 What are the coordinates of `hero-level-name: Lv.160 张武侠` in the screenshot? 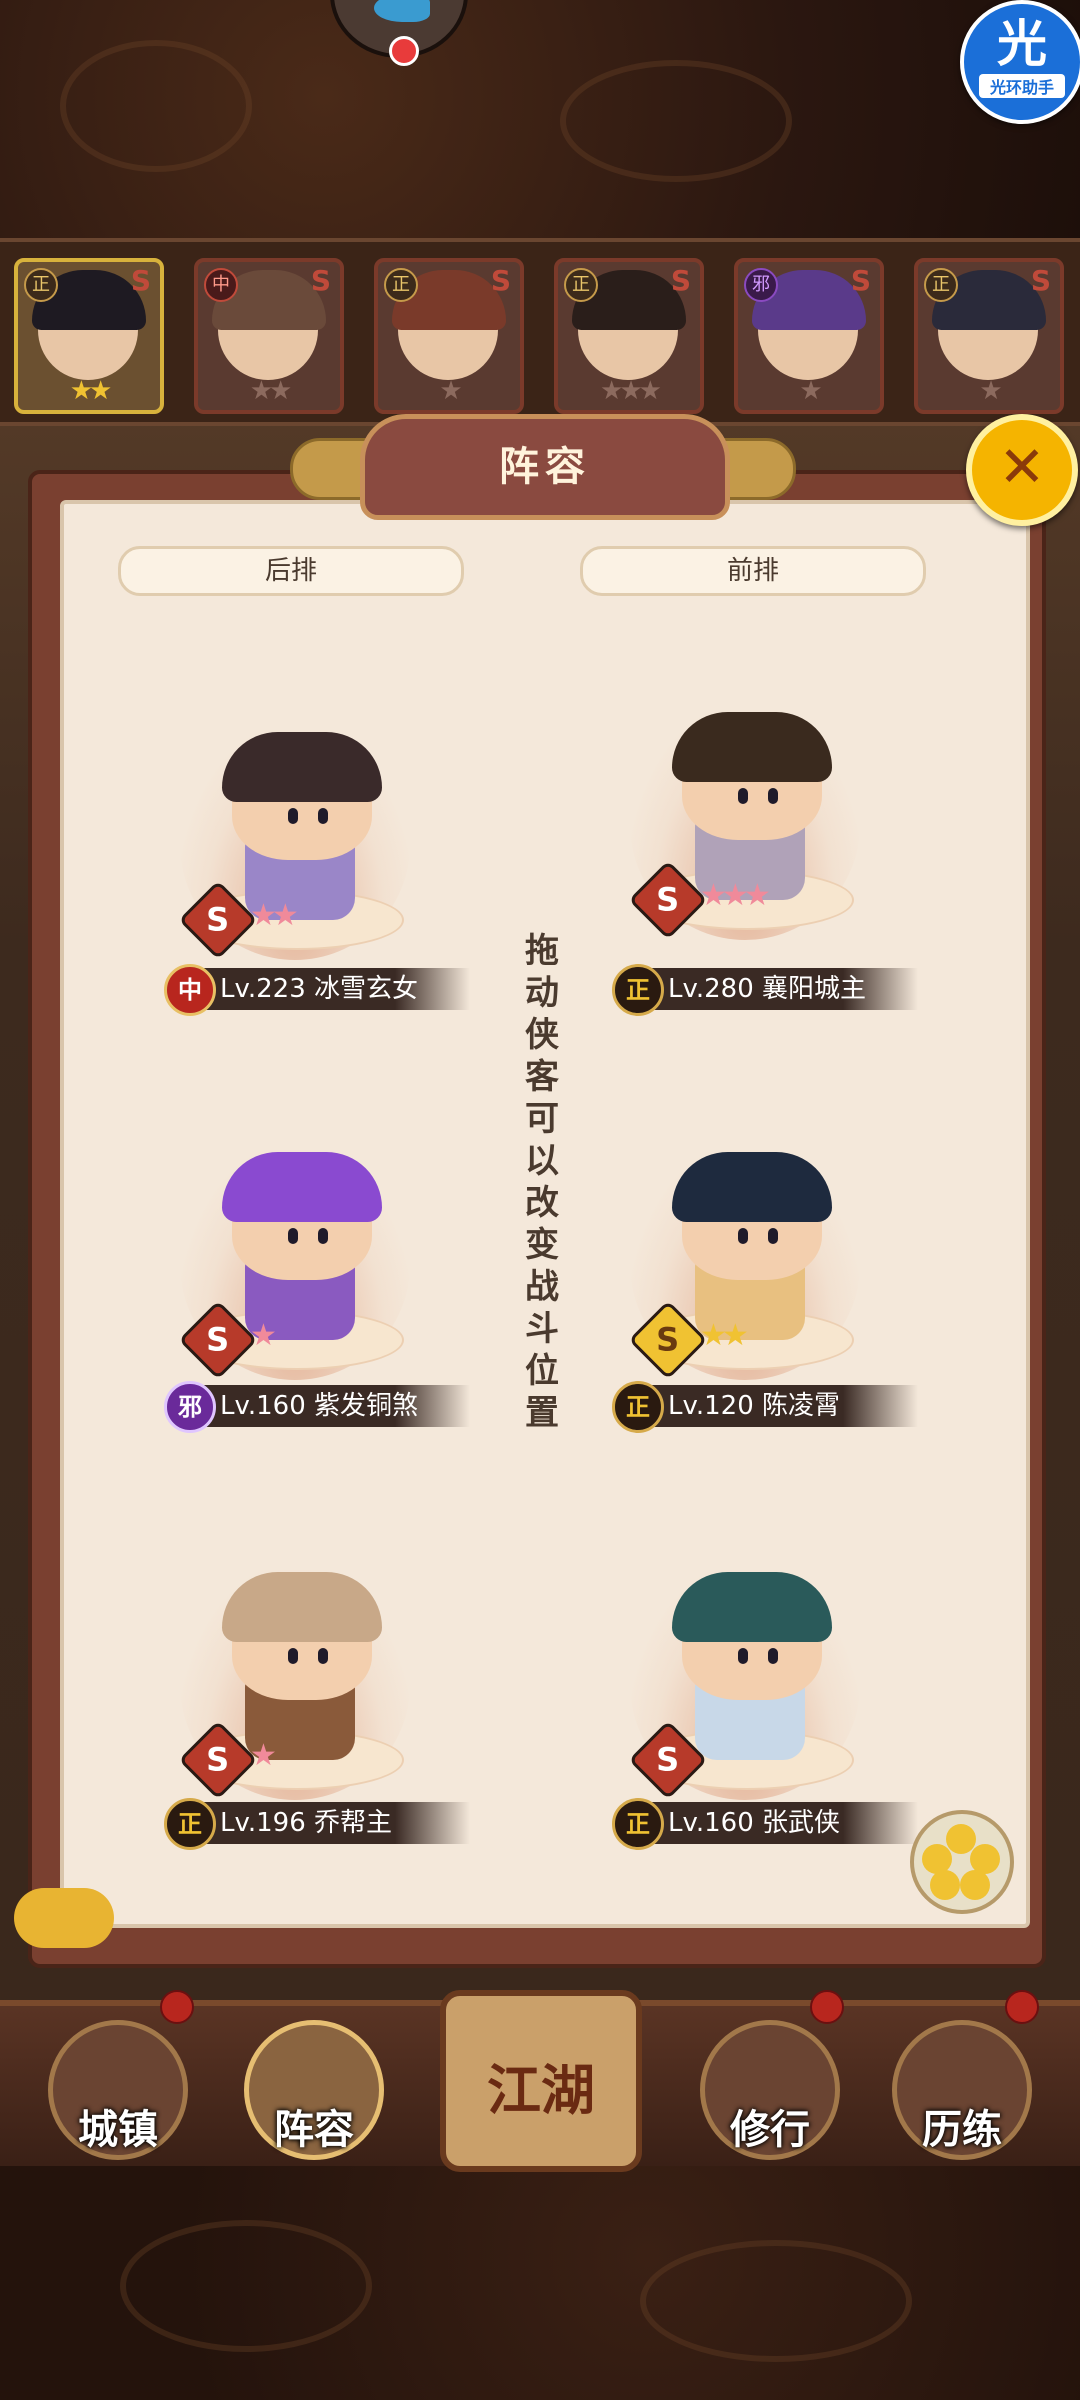 It's located at (754, 1823).